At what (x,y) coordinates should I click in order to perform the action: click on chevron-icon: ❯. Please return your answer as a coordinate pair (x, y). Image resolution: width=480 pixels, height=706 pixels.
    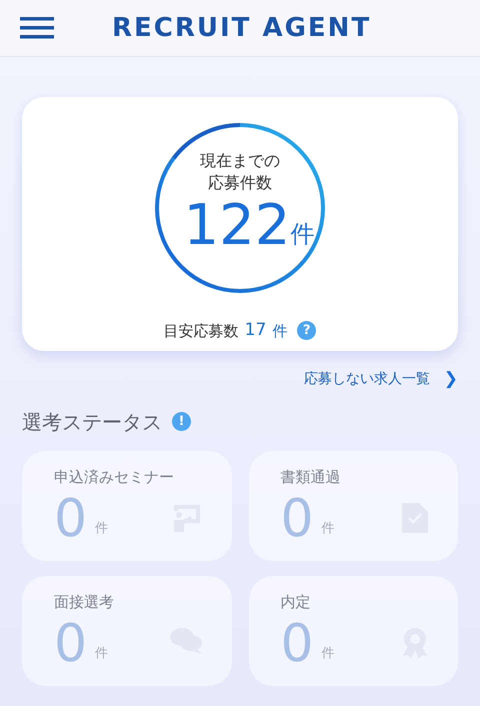
    Looking at the image, I should click on (451, 379).